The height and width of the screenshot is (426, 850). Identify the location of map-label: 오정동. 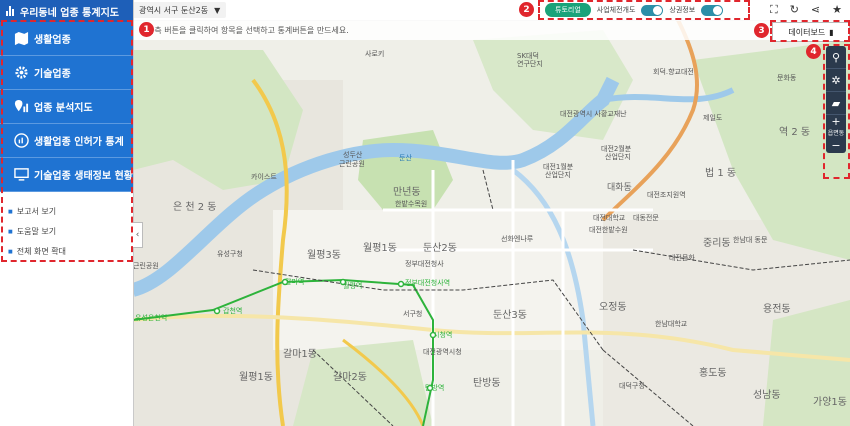
(613, 307).